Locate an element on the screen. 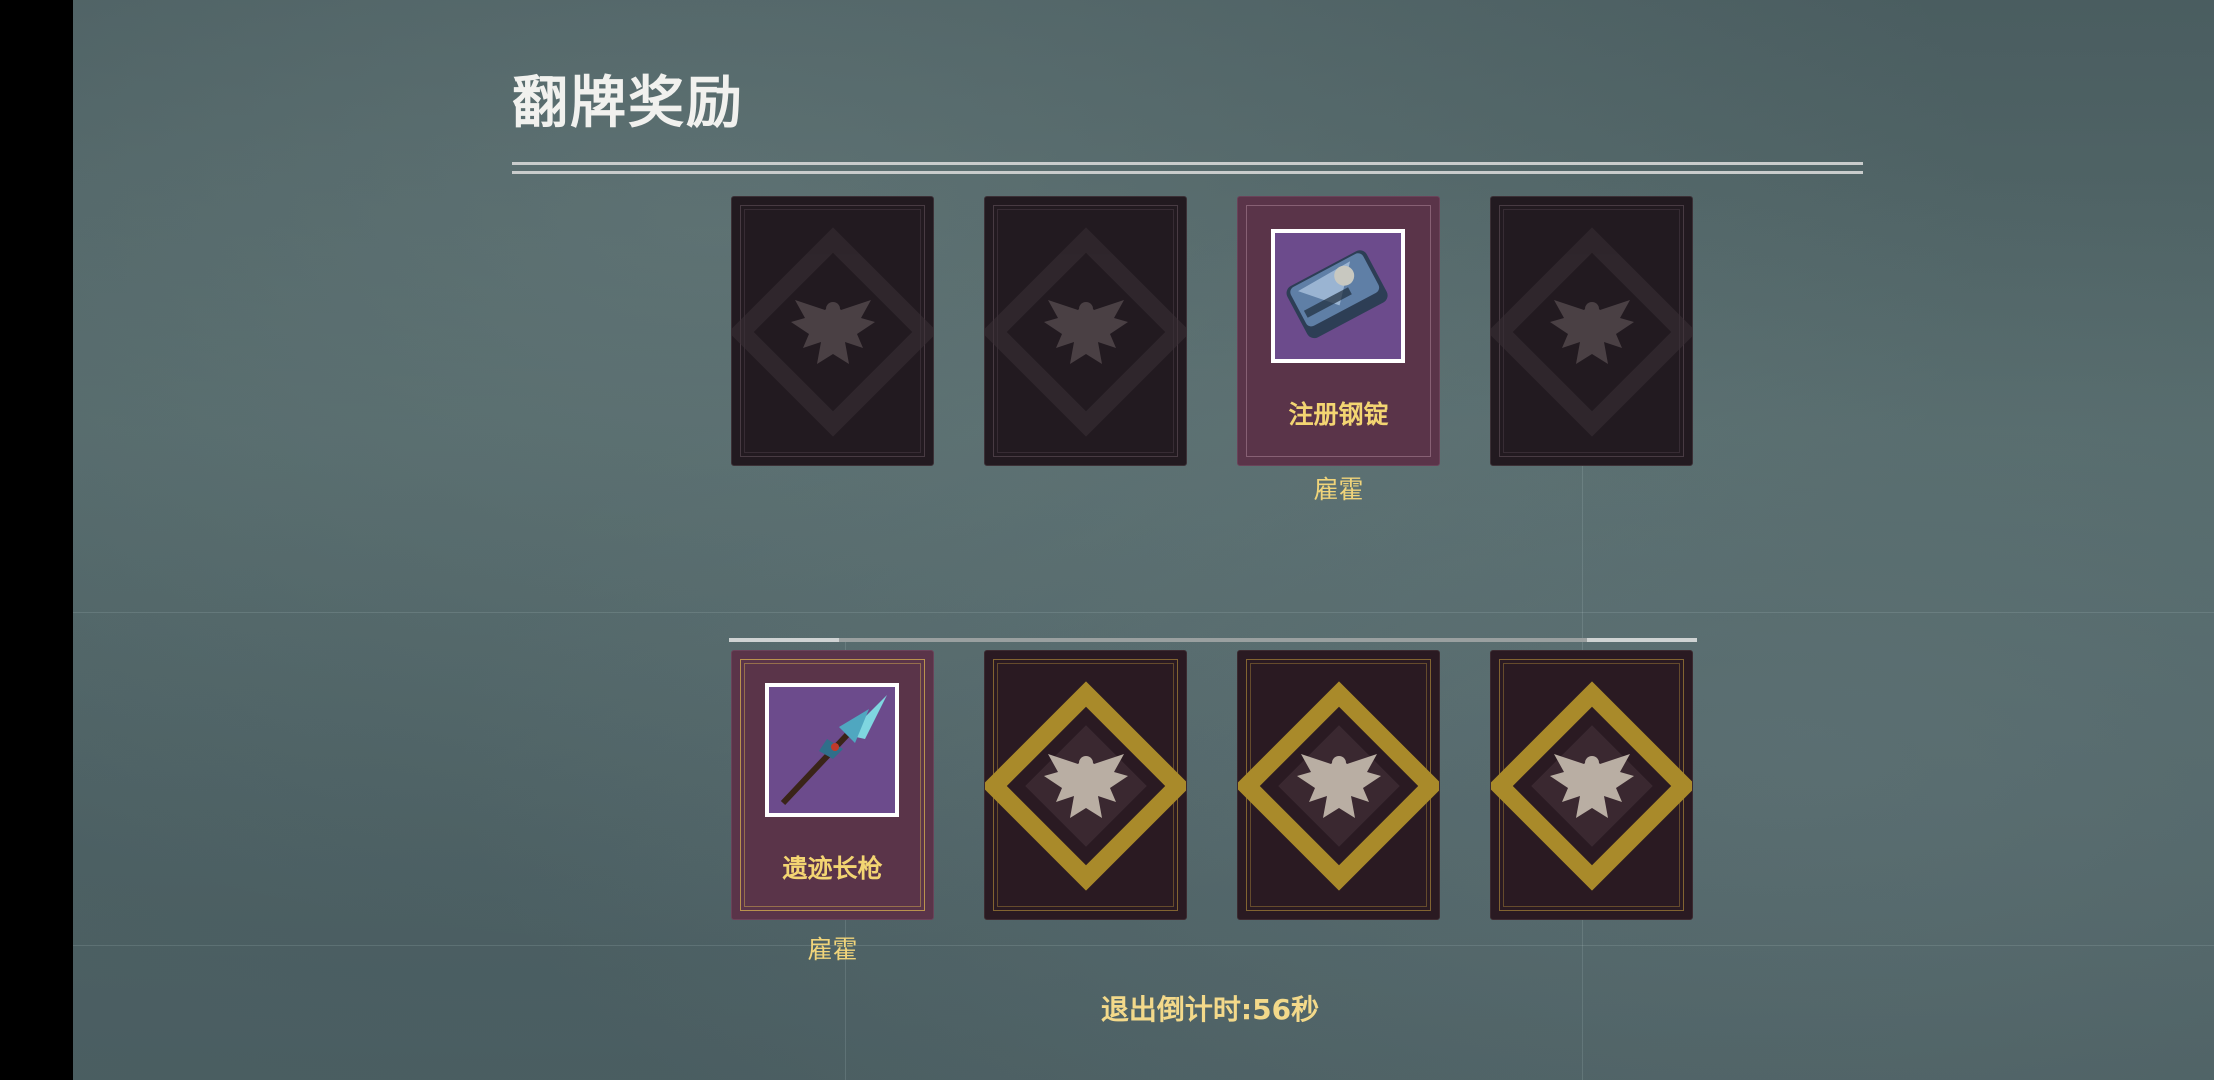  steel-ingot-icon is located at coordinates (1338, 296).